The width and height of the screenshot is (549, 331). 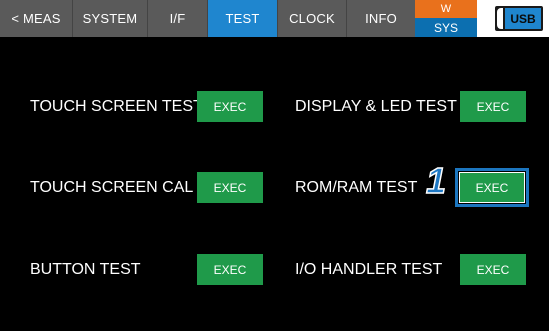 What do you see at coordinates (356, 187) in the screenshot?
I see `test-label-rom-ram-test: ROM/RAM TEST` at bounding box center [356, 187].